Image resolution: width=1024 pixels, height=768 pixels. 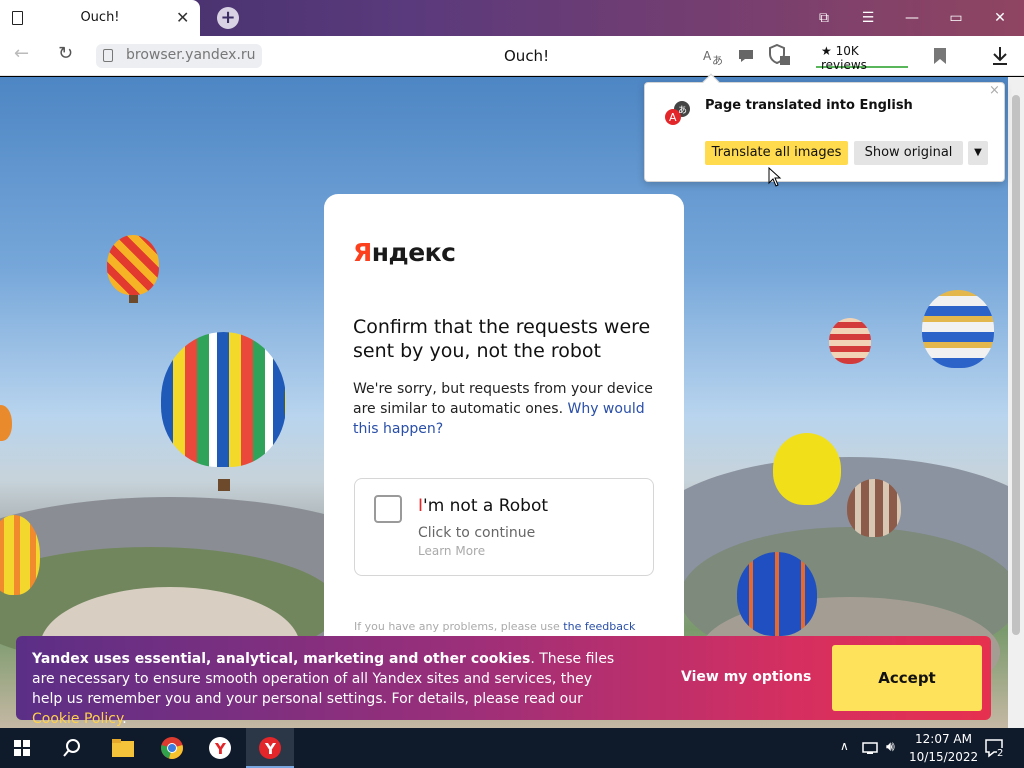 I want to click on download-icon, so click(x=1000, y=56).